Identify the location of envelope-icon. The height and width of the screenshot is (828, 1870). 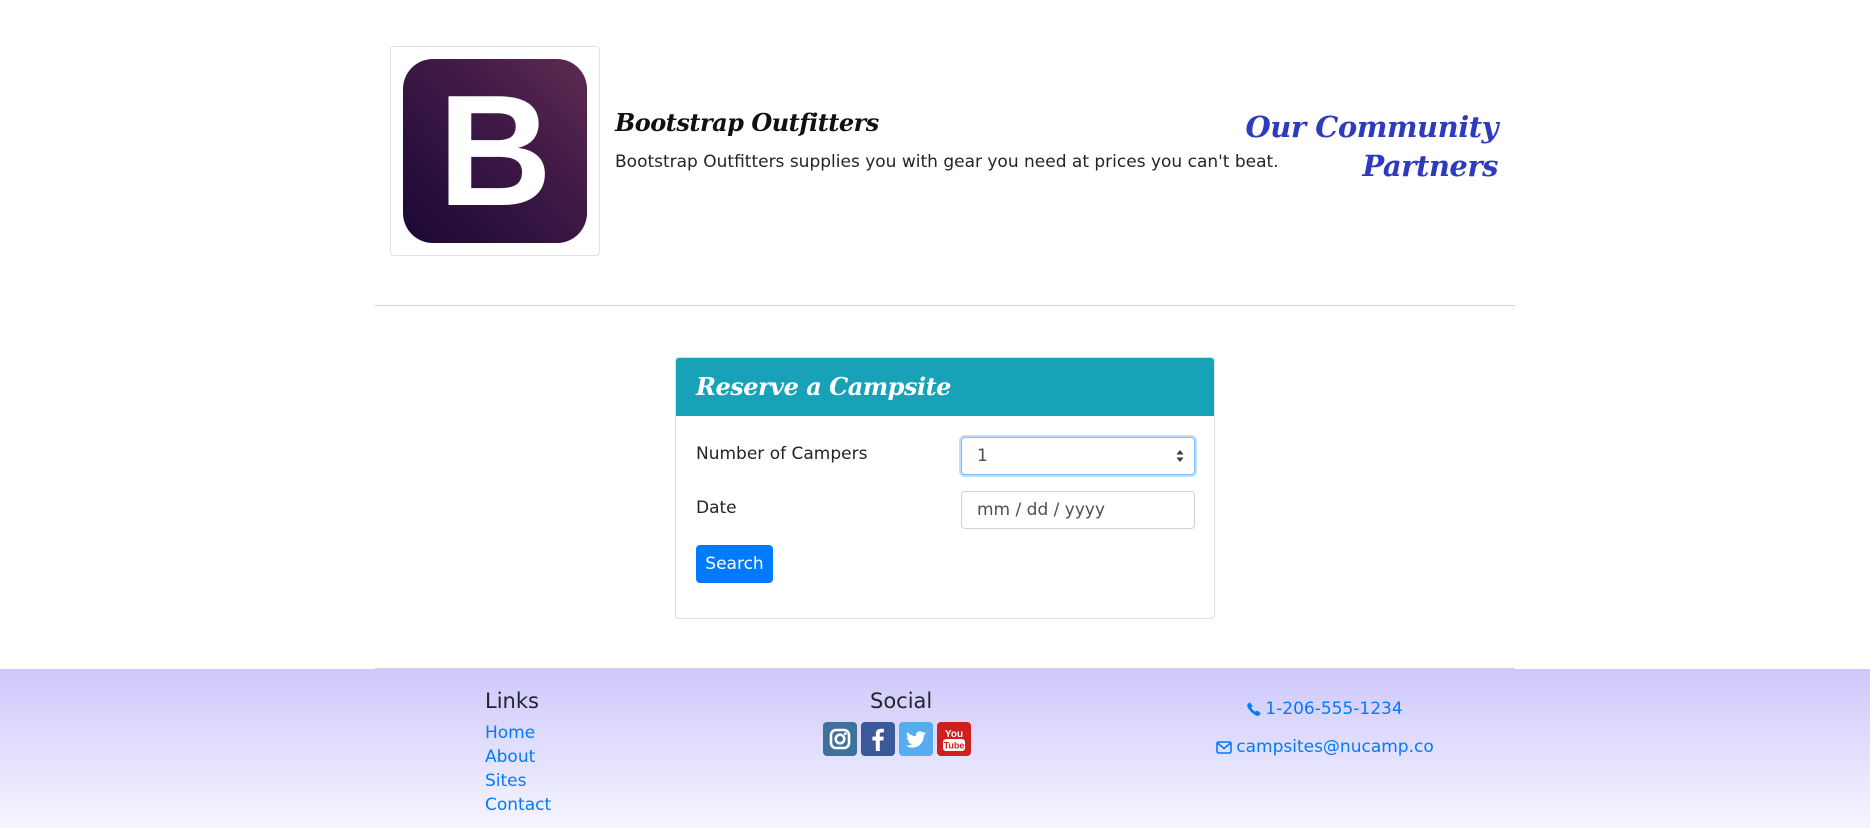
(1224, 747).